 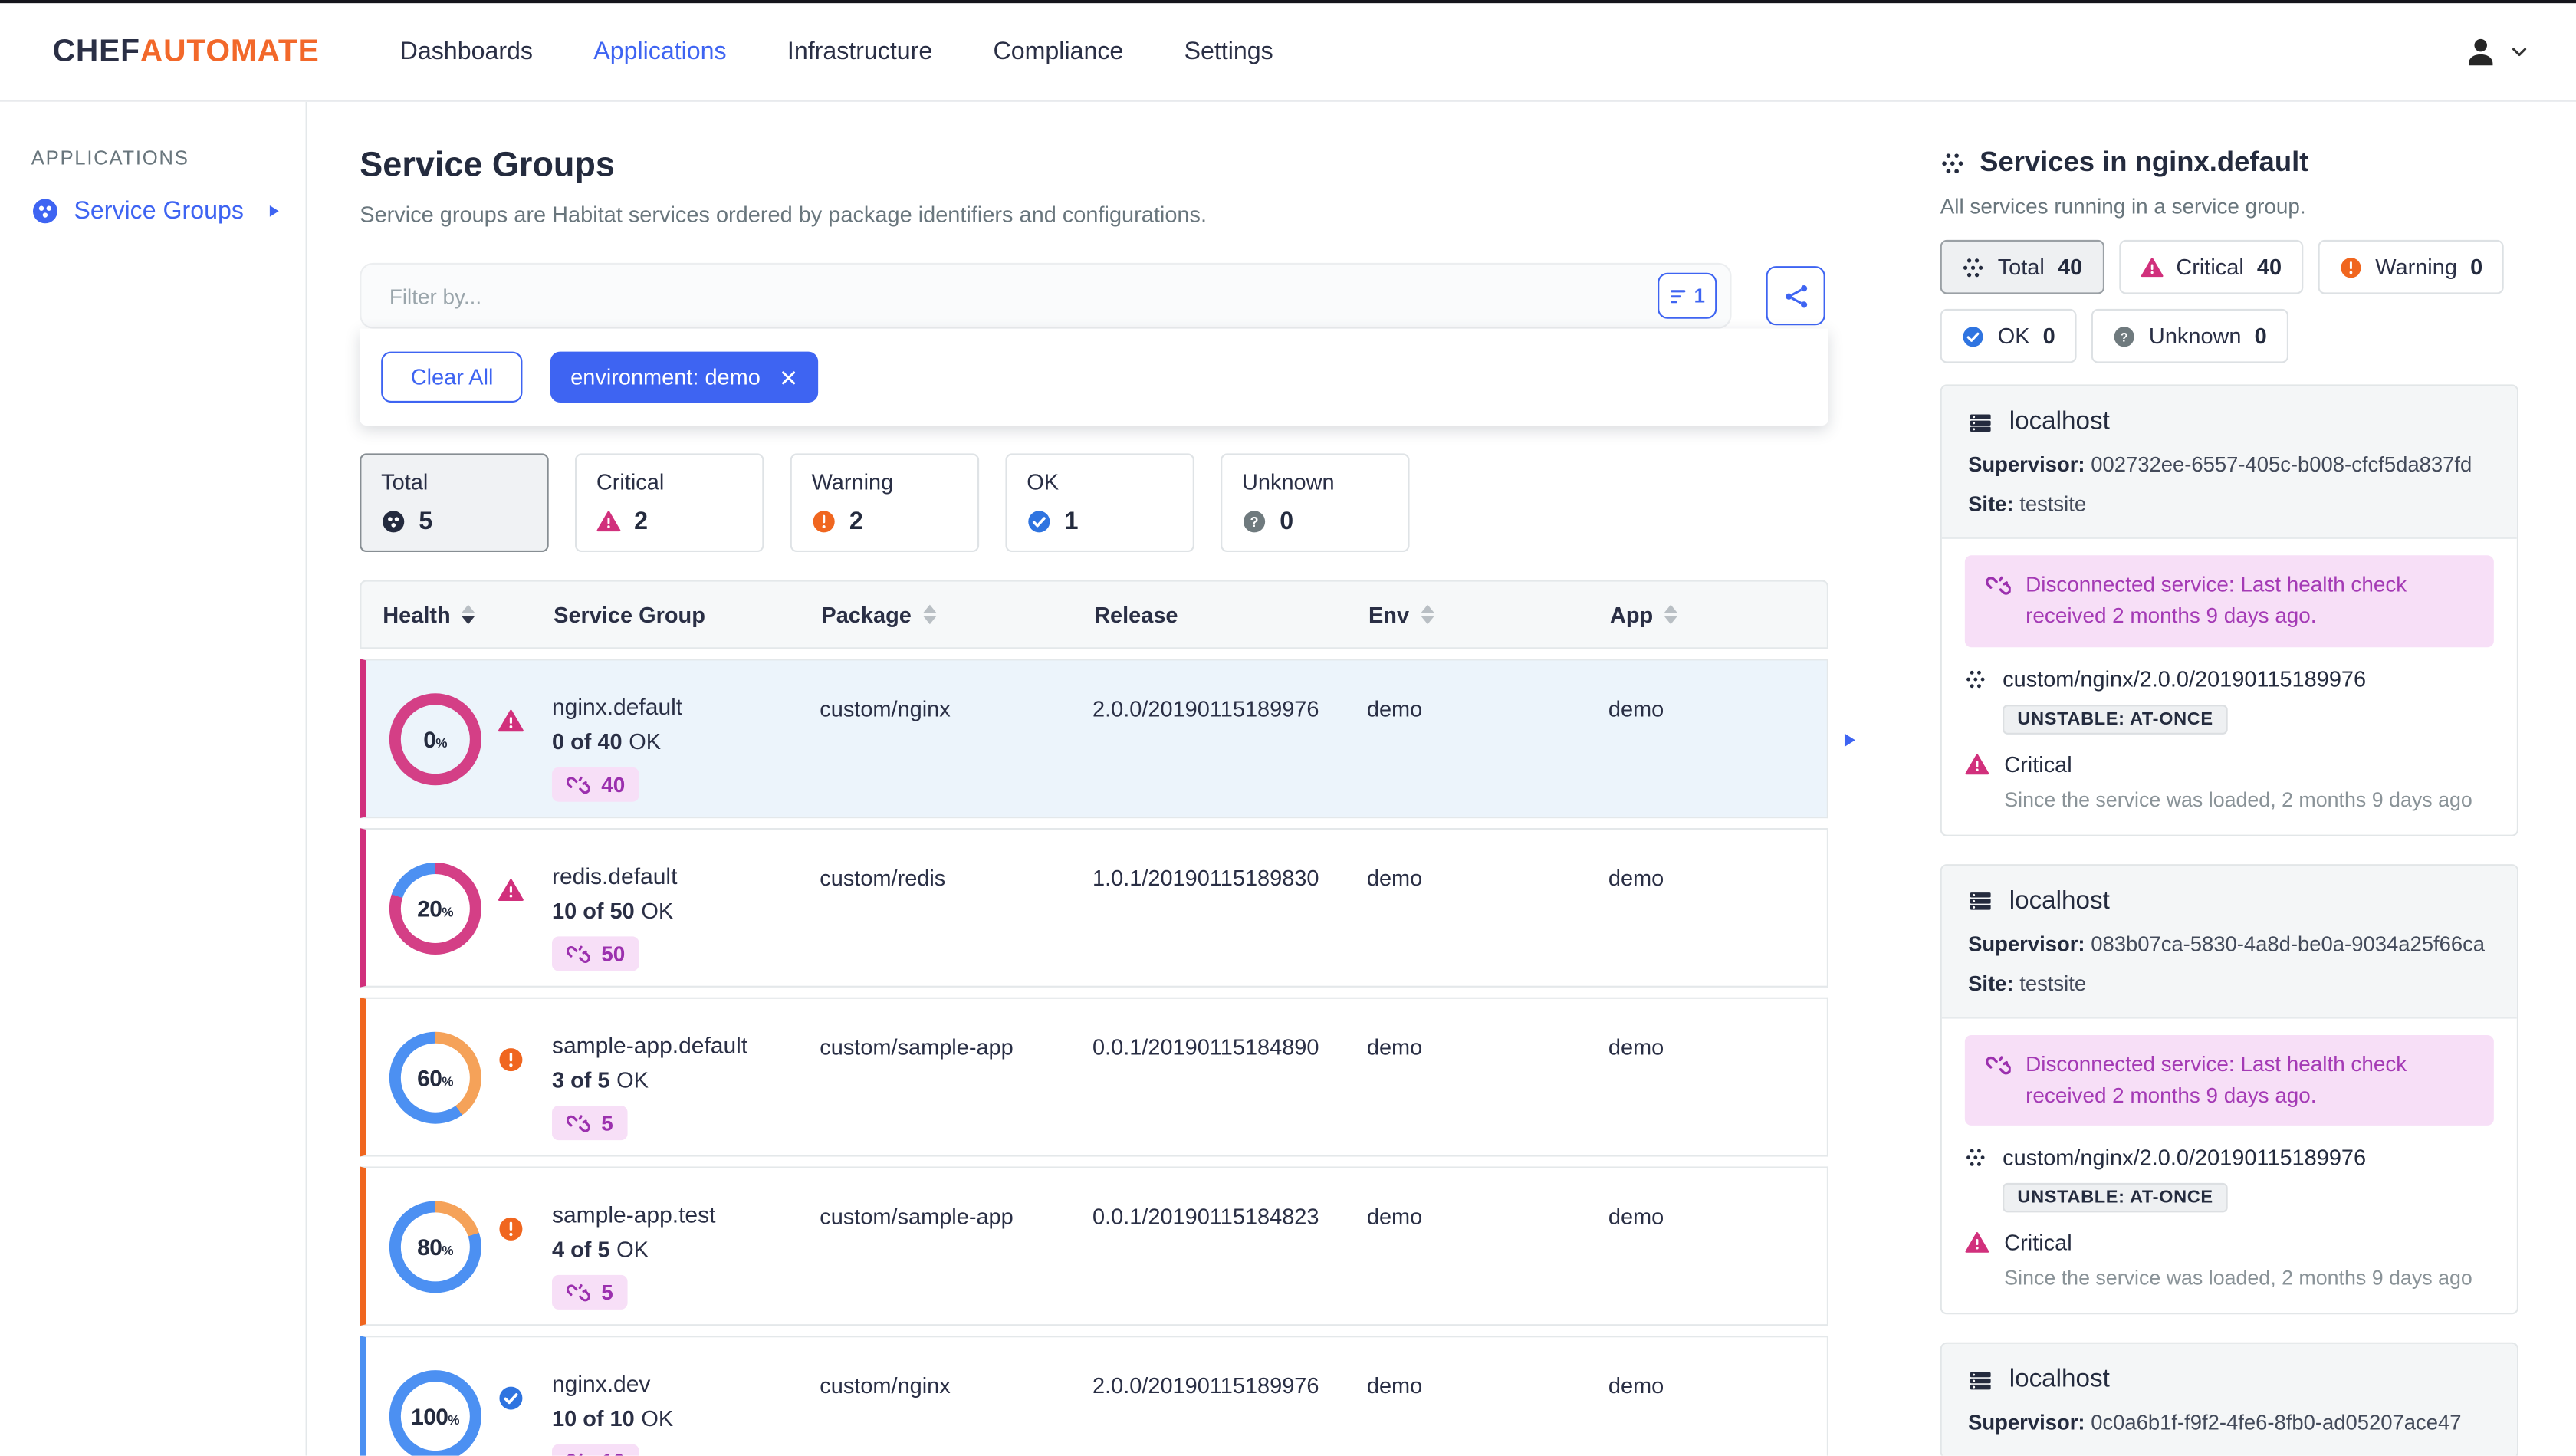 What do you see at coordinates (2416, 267) in the screenshot?
I see `badge-label: Warning` at bounding box center [2416, 267].